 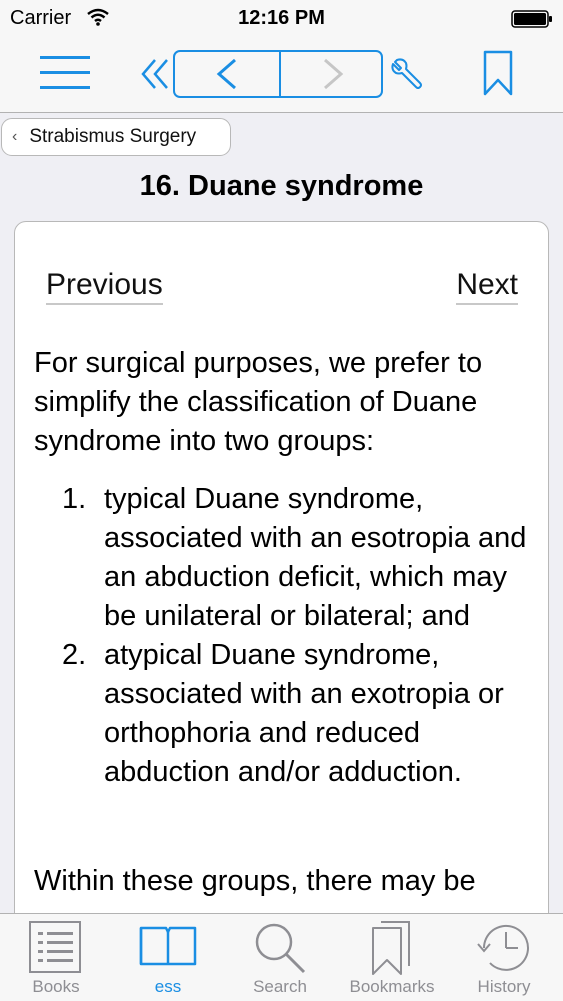 What do you see at coordinates (113, 136) in the screenshot?
I see `breadcrumb-label: Strabismus Surgery` at bounding box center [113, 136].